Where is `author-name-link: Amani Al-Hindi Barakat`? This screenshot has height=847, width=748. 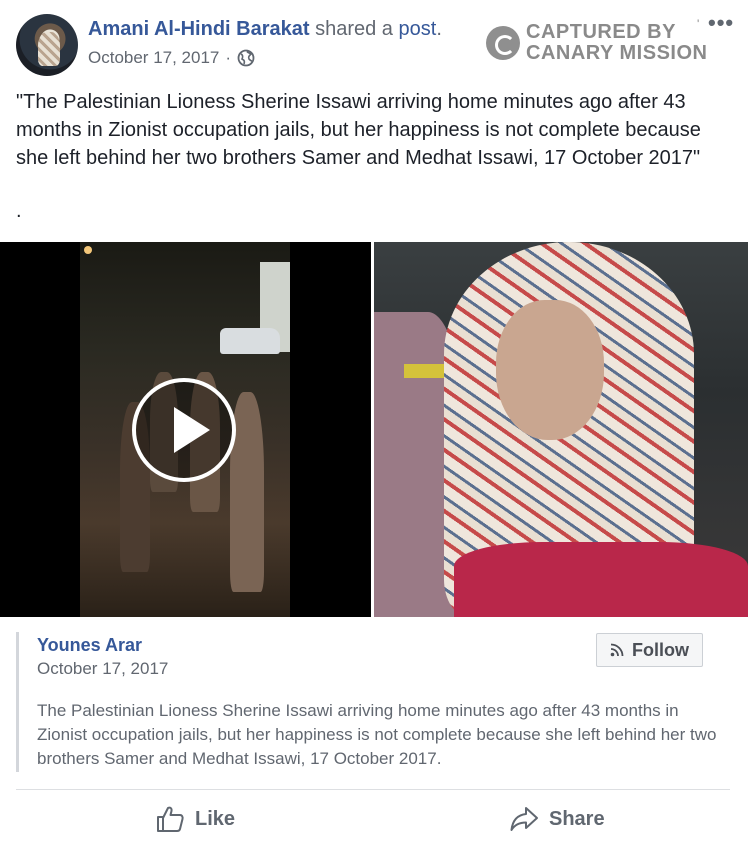
author-name-link: Amani Al-Hindi Barakat is located at coordinates (199, 29).